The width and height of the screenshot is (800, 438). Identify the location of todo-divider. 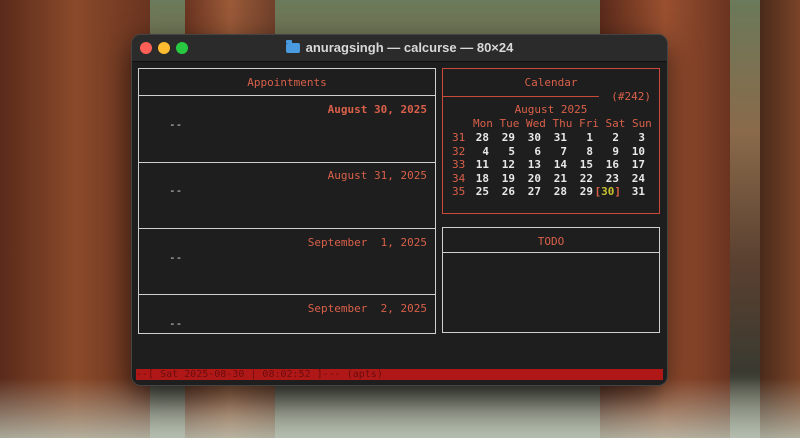
(551, 252).